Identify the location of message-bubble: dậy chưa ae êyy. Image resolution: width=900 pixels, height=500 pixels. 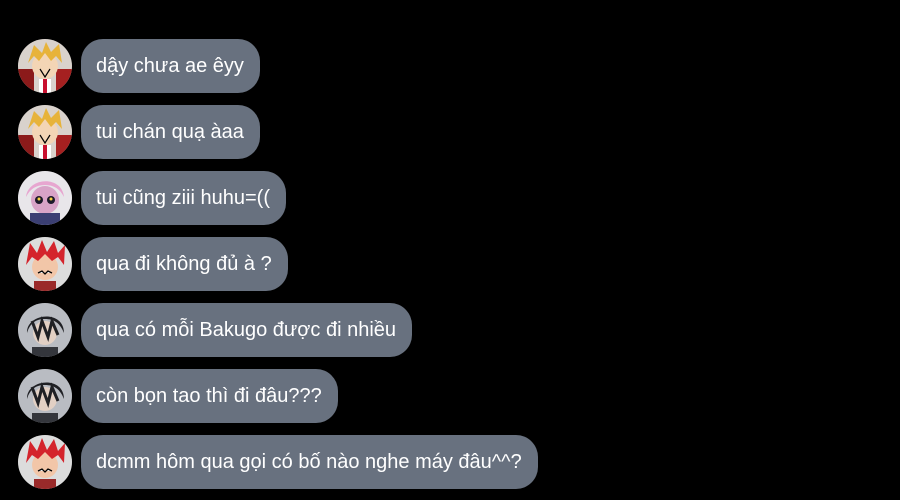
(170, 66).